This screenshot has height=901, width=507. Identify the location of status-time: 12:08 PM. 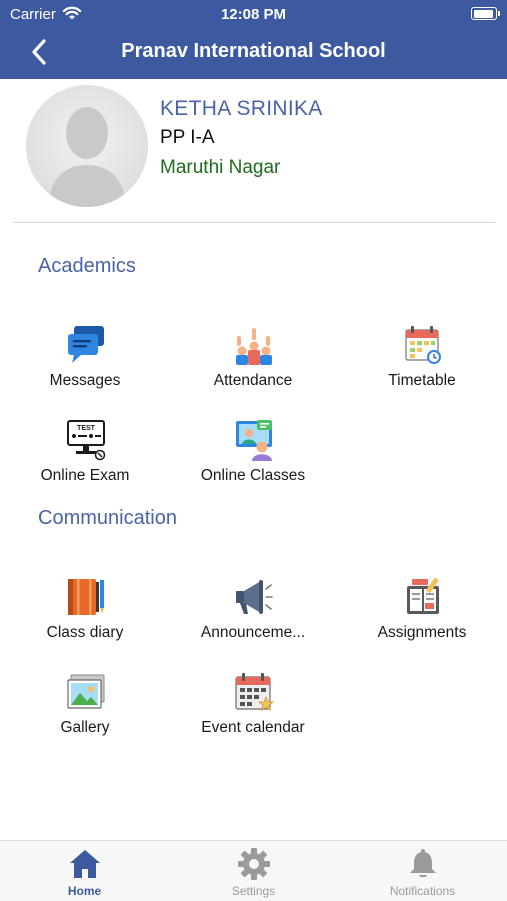
(253, 14).